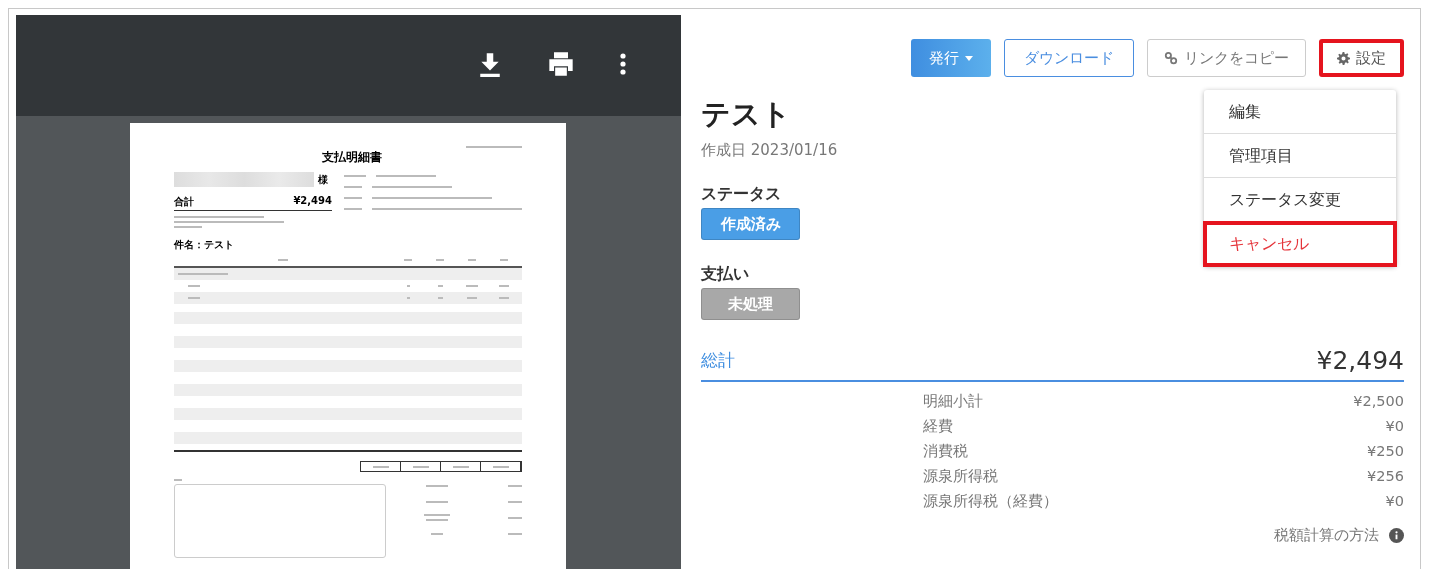 This screenshot has height=569, width=1437. Describe the element at coordinates (204, 245) in the screenshot. I see `subject-text: 件名：テスト` at that location.